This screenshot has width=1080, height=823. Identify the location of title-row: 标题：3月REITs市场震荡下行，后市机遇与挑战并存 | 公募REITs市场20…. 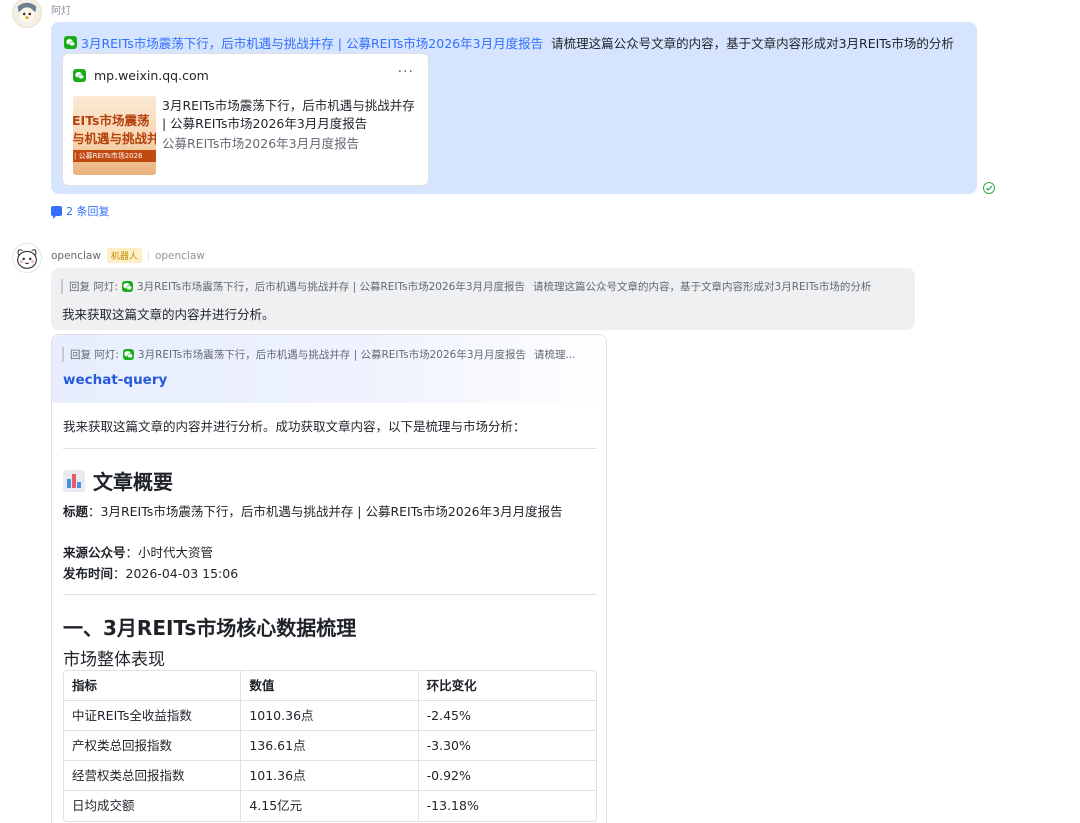
(313, 510).